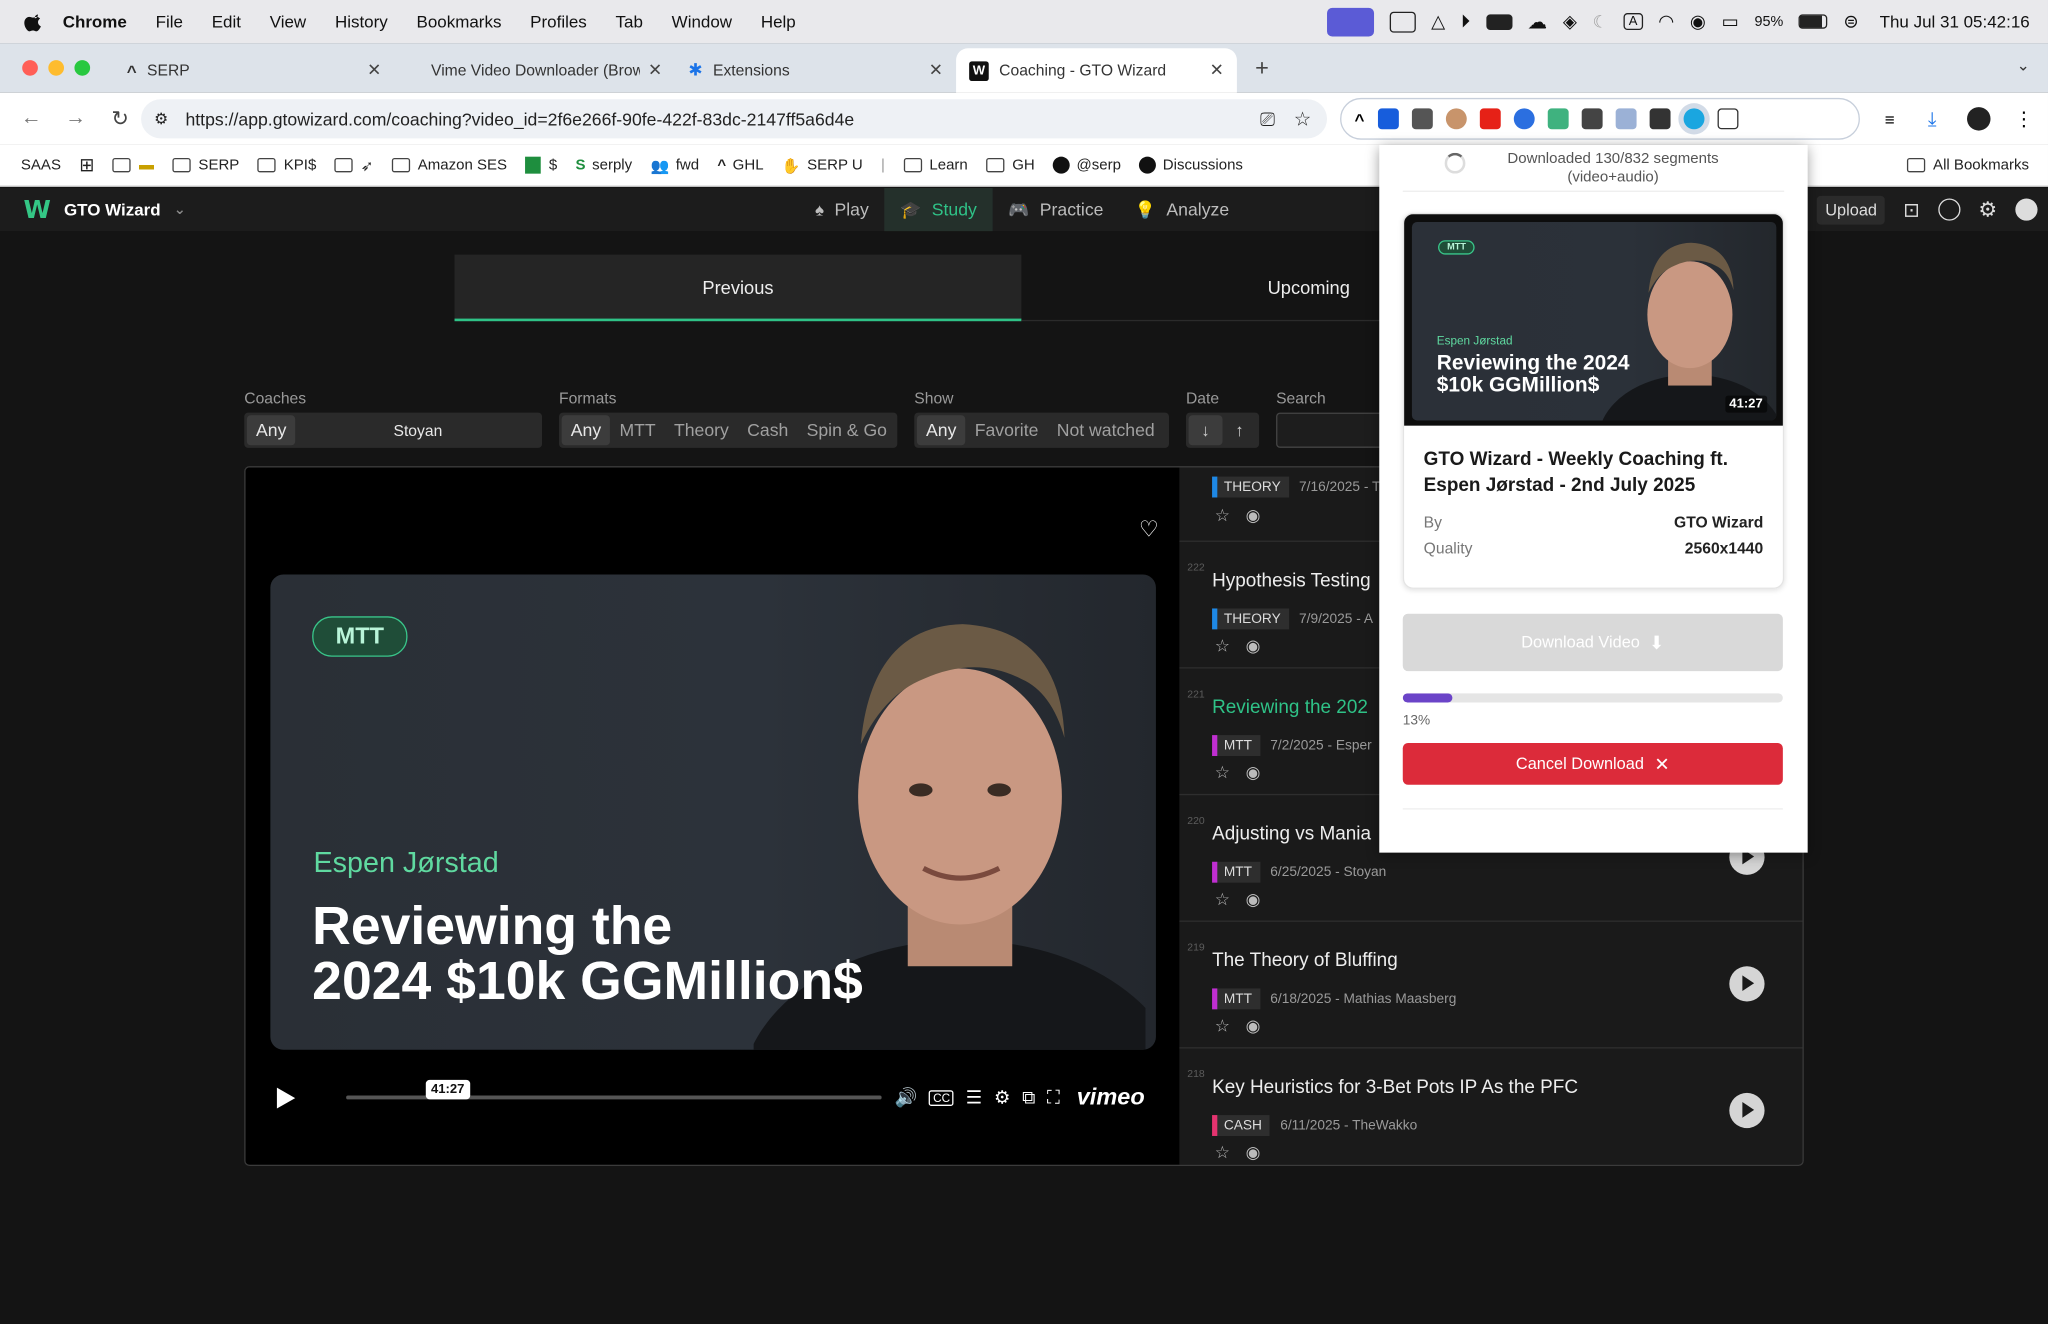 The height and width of the screenshot is (1324, 2048). What do you see at coordinates (558, 22) in the screenshot?
I see `menu-profiles: Profiles` at bounding box center [558, 22].